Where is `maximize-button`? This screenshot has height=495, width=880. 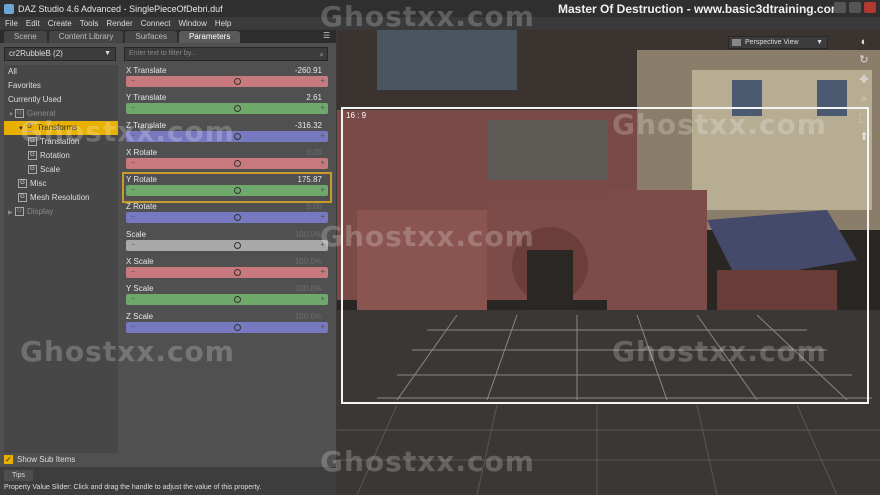 maximize-button is located at coordinates (855, 7).